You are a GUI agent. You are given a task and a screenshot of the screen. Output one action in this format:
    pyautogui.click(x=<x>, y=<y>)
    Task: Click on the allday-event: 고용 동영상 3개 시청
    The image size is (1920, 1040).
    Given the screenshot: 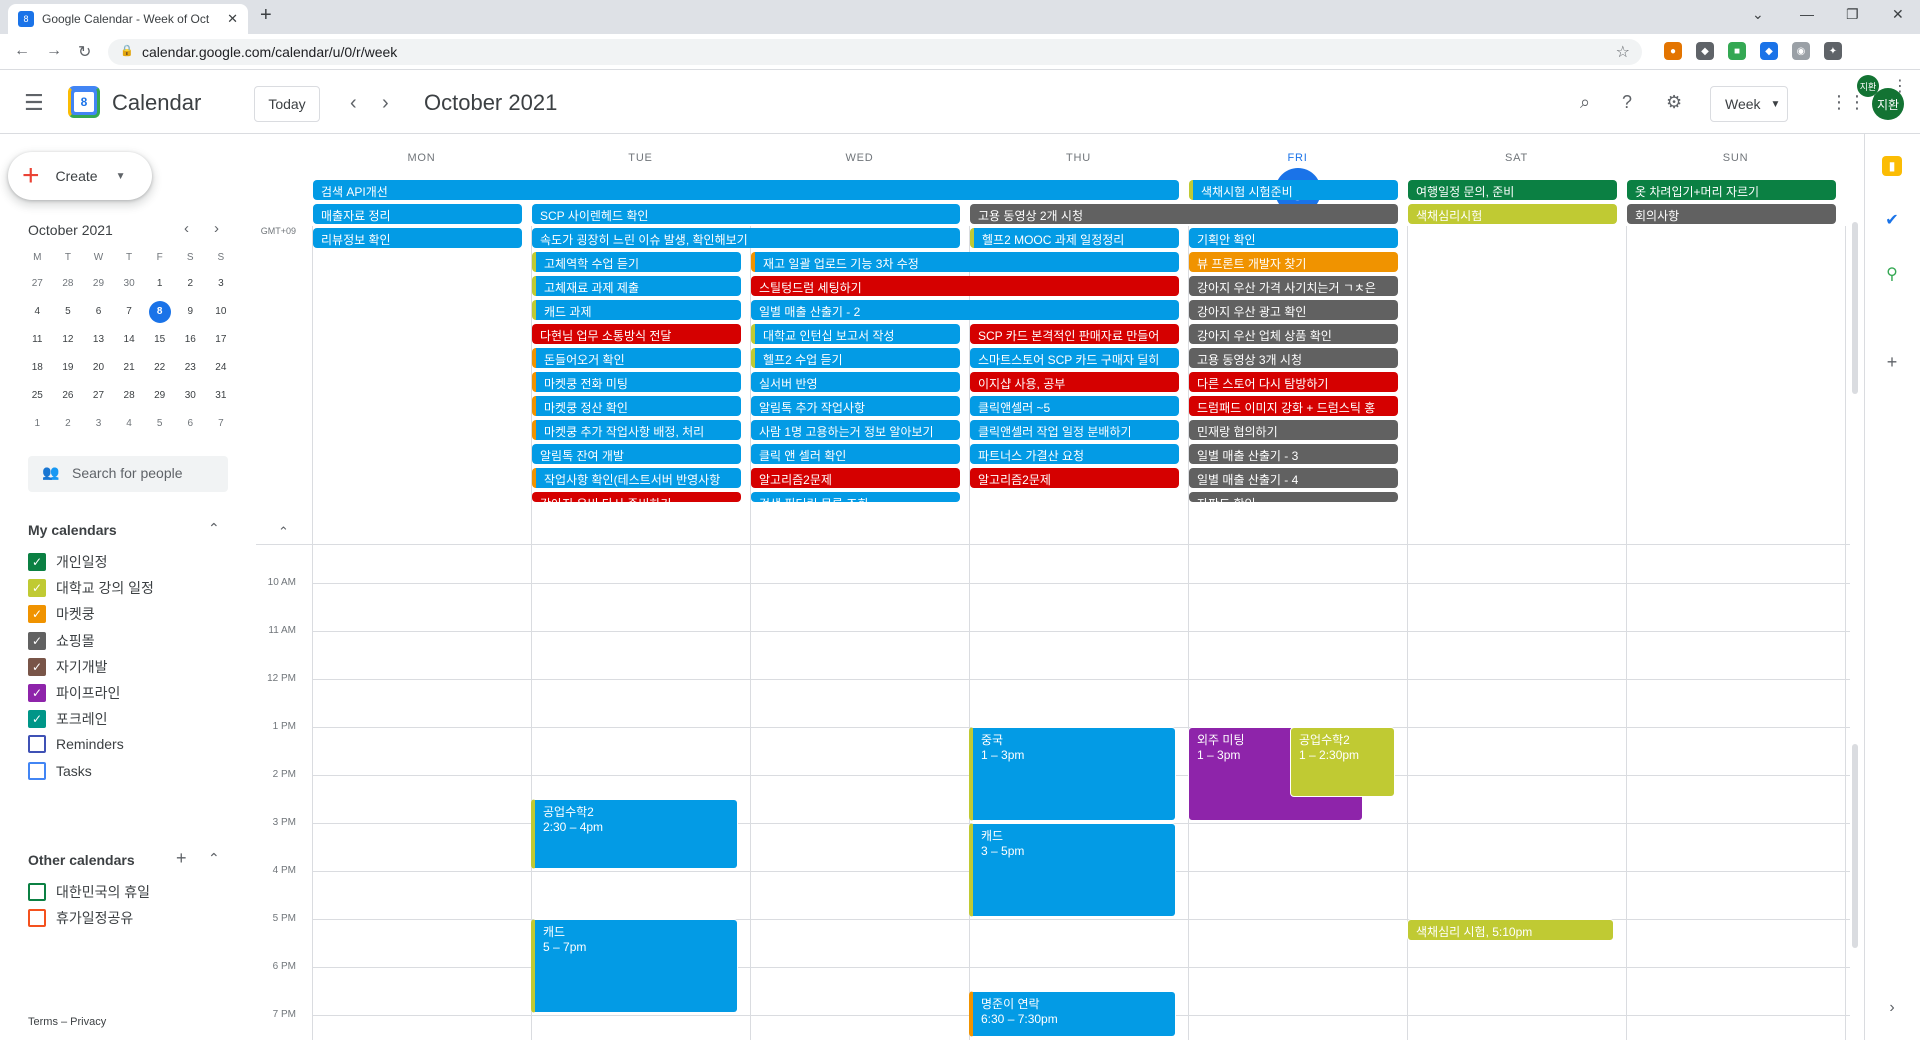 What is the action you would take?
    pyautogui.click(x=1293, y=358)
    